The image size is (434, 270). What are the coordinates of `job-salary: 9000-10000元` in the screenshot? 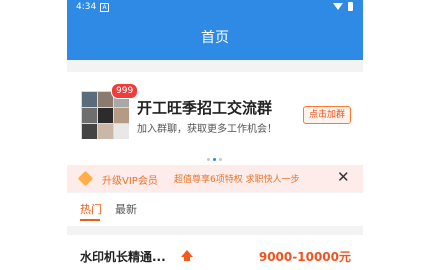 It's located at (304, 257).